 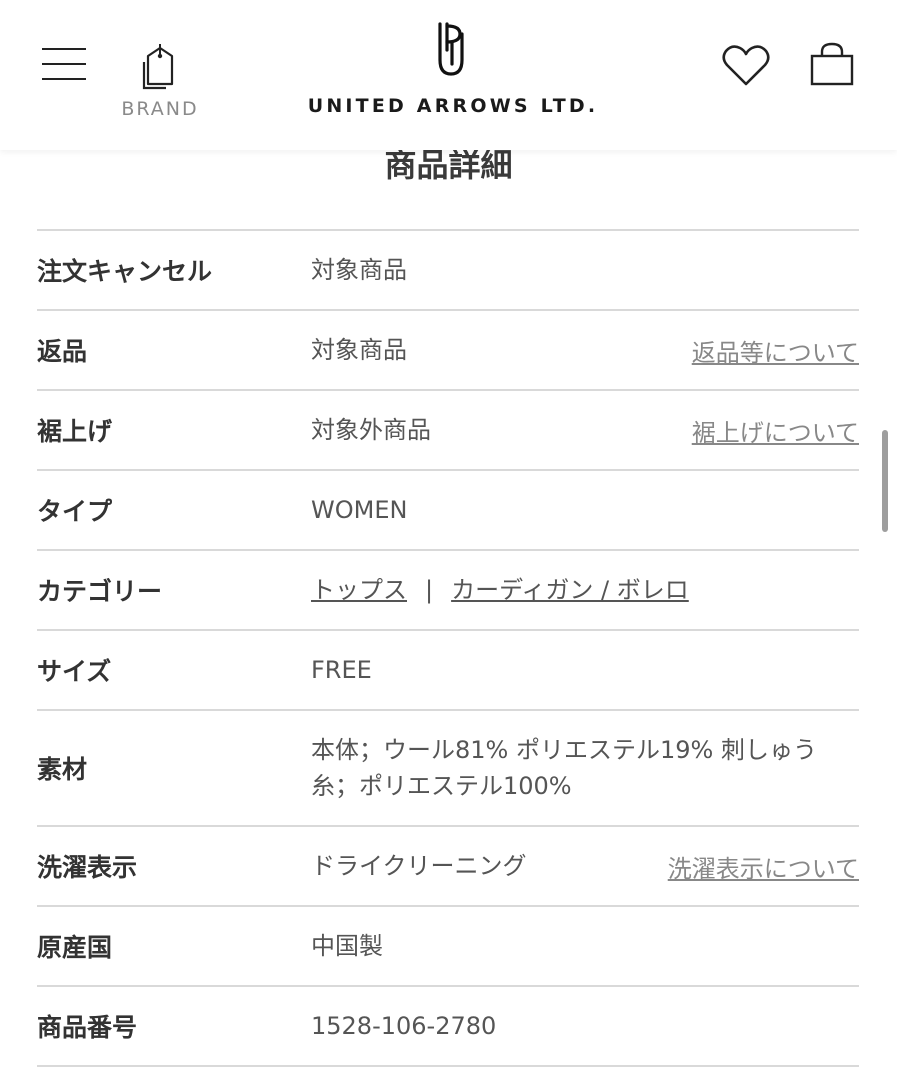 I want to click on detail-row-material: 素材 本体；ウール81% ポリエステル19% 刺しゅう糸；ポリエステル100%, so click(x=448, y=769).